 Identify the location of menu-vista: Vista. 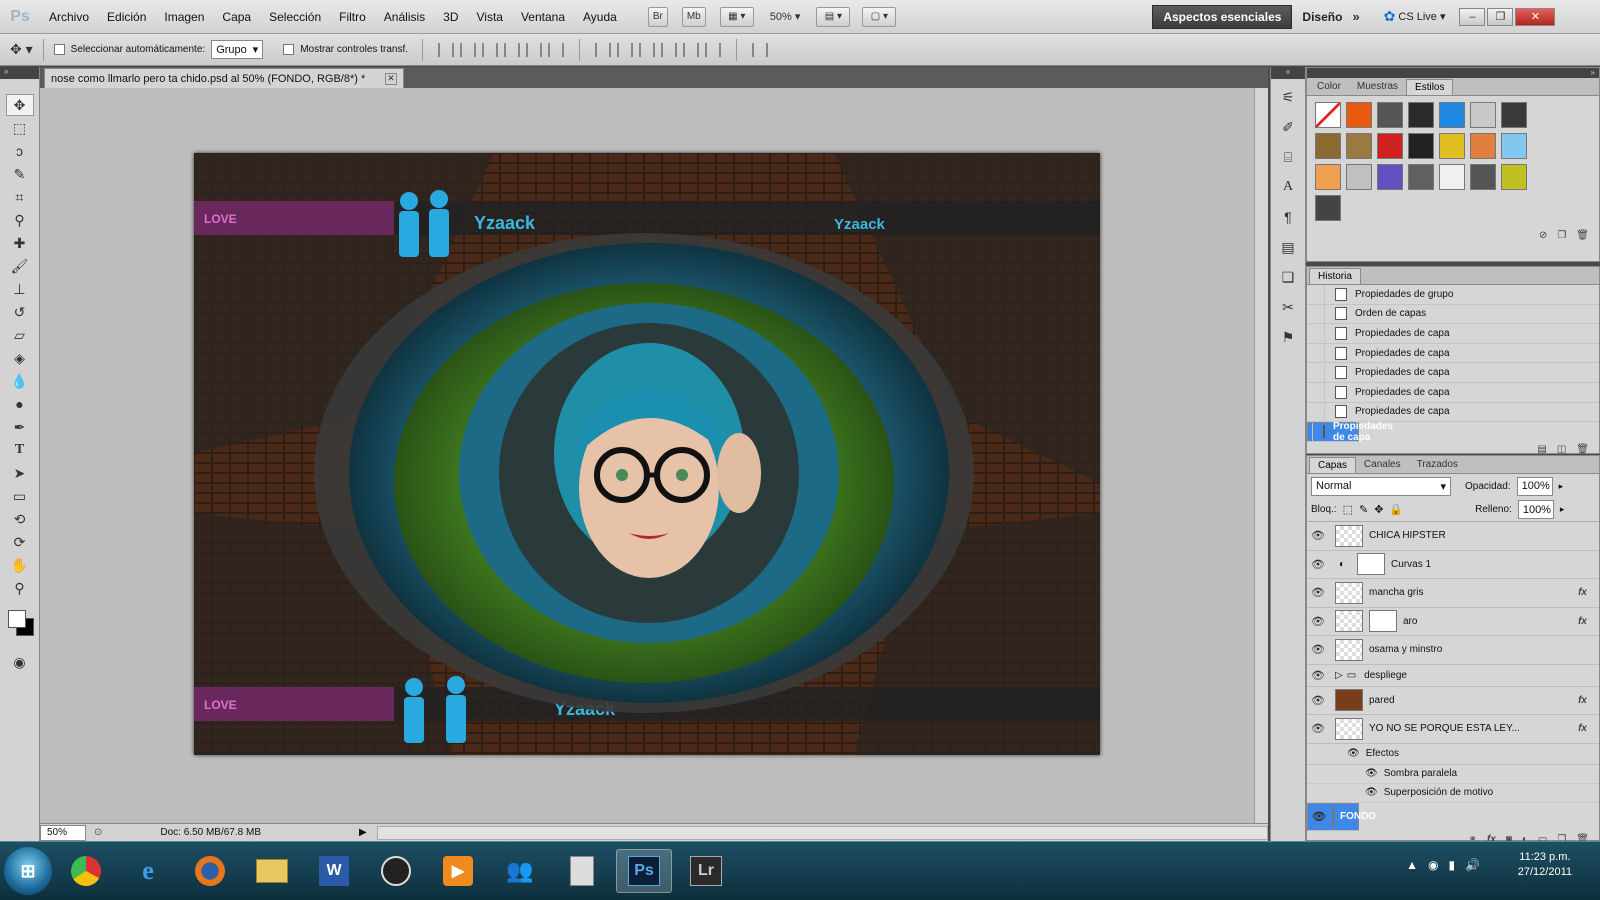
(490, 17).